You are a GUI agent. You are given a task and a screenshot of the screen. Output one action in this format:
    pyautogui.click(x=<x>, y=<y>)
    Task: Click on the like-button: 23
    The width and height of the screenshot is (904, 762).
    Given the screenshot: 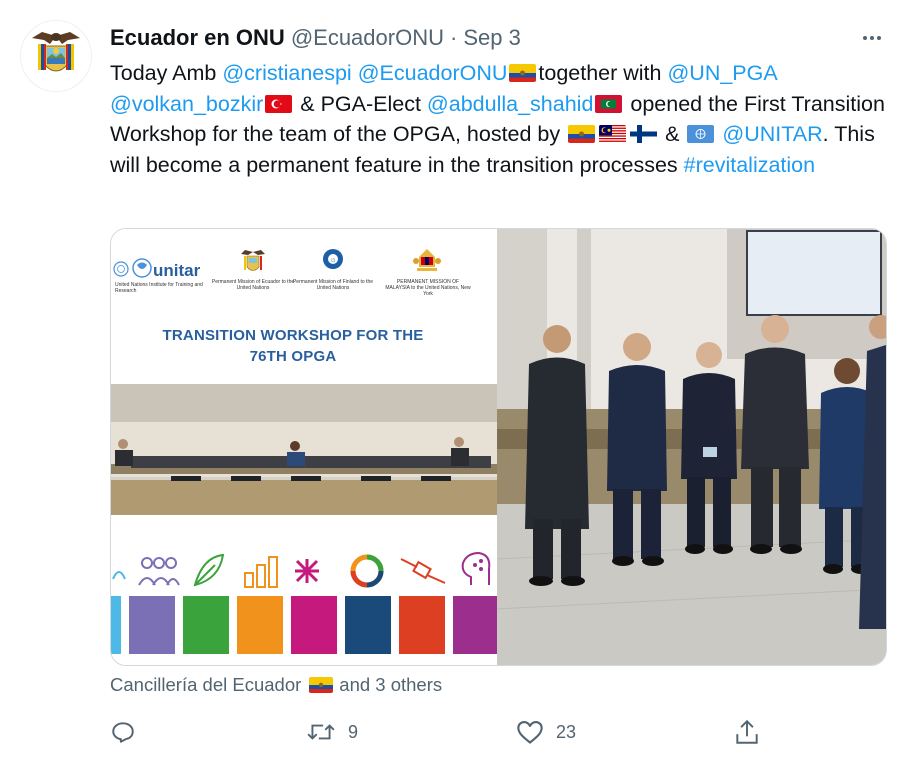 What is the action you would take?
    pyautogui.click(x=546, y=732)
    